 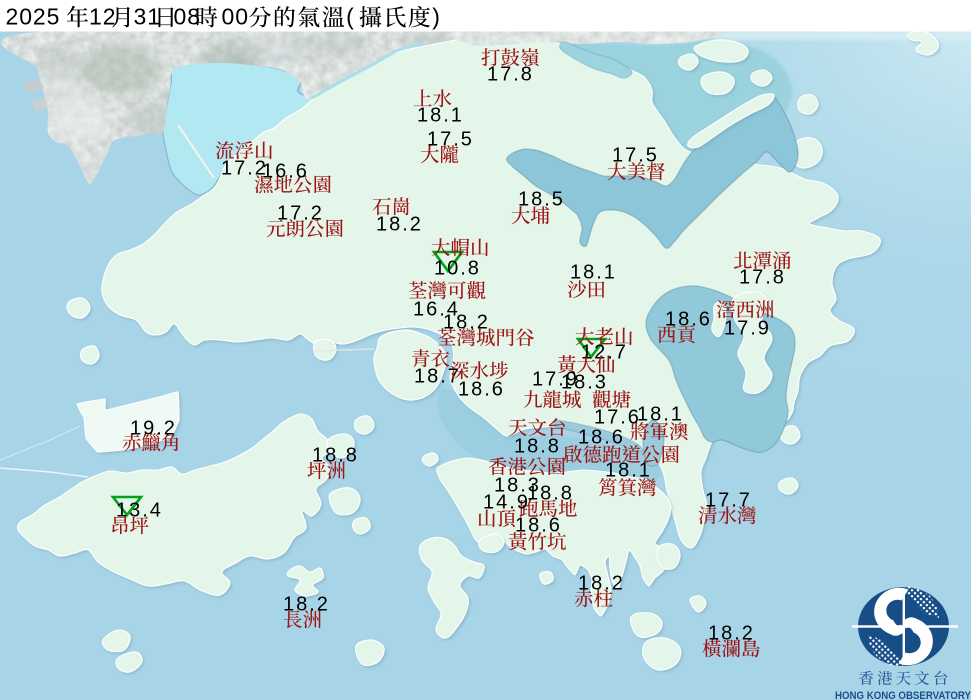 I want to click on svg-text: 00, so click(x=235, y=17).